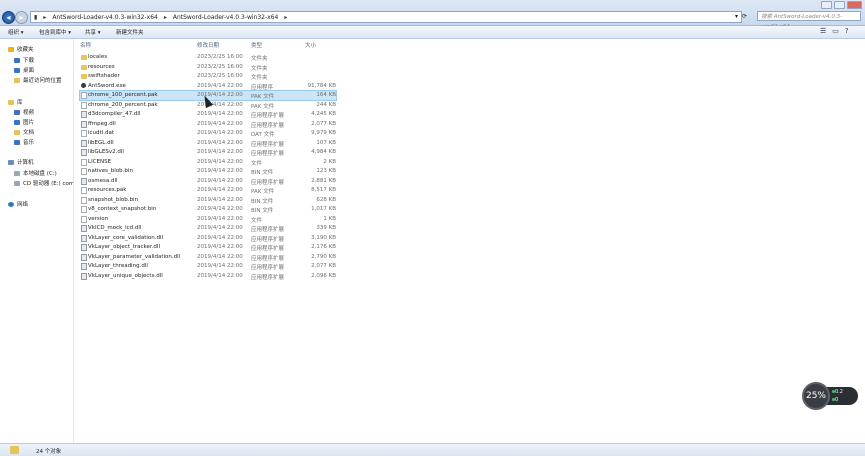 The height and width of the screenshot is (456, 865). What do you see at coordinates (24, 142) in the screenshot?
I see `sidebar-item-music: 音乐` at bounding box center [24, 142].